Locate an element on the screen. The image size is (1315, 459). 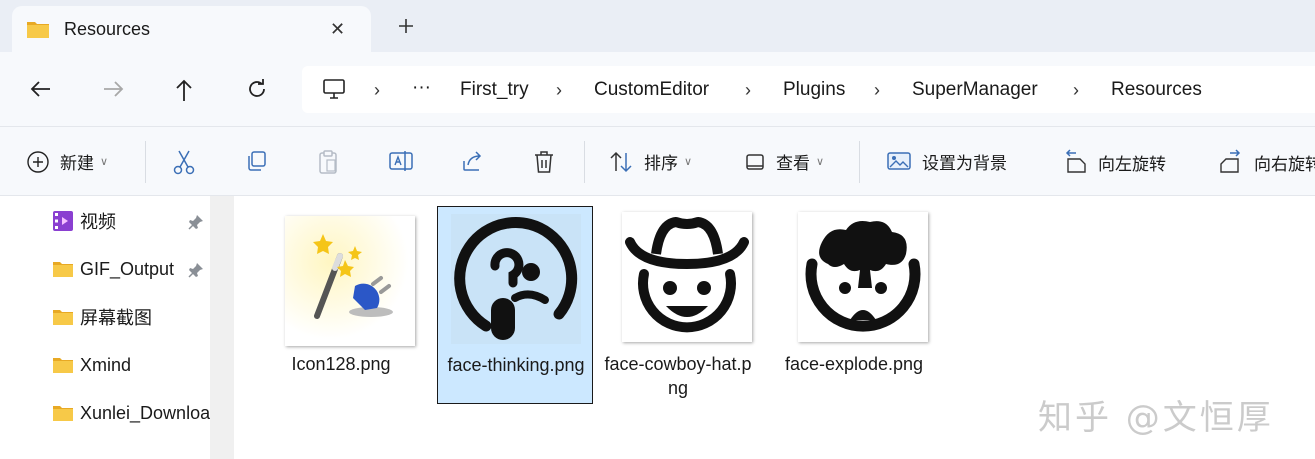
magic-wand-plug-icon is located at coordinates (350, 281).